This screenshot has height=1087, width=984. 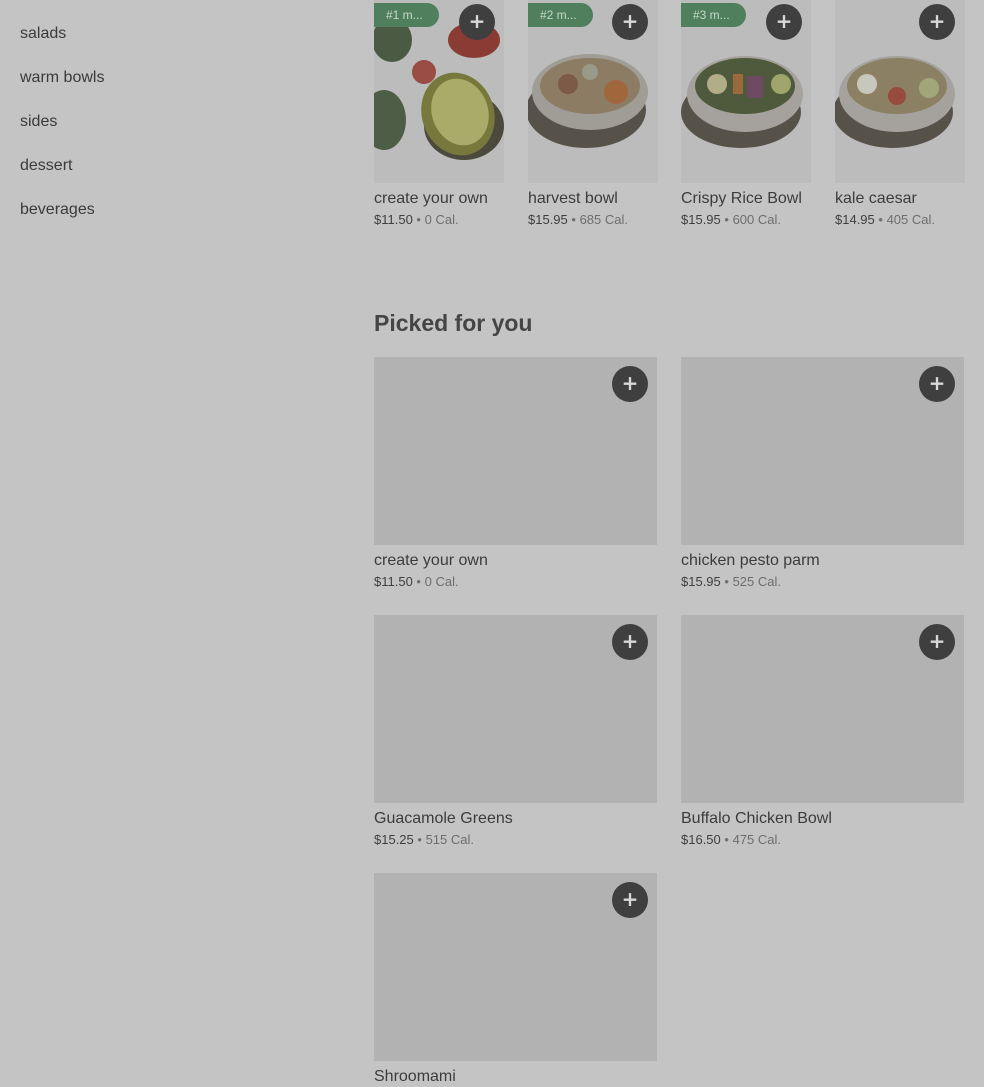 I want to click on top-item-card: + kale caesar $14.95 • 405 Cal., so click(x=900, y=114).